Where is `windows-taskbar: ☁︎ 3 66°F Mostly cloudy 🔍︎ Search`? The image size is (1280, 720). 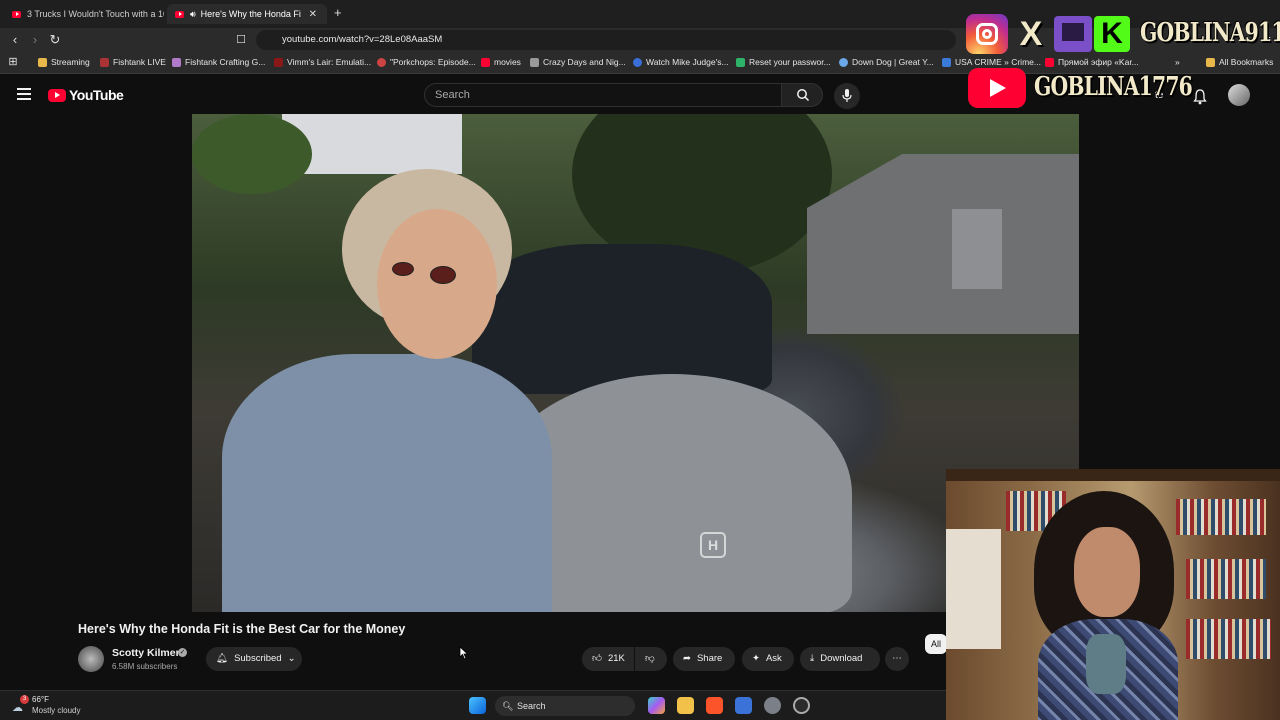
windows-taskbar: ☁︎ 3 66°F Mostly cloudy 🔍︎ Search is located at coordinates (473, 705).